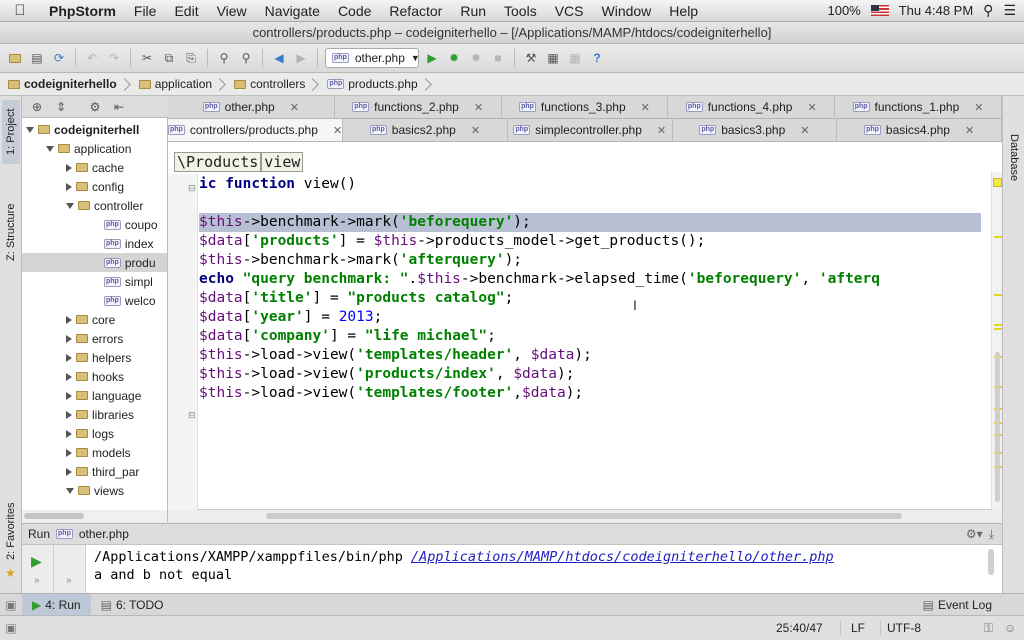 The height and width of the screenshot is (640, 1024). Describe the element at coordinates (94, 281) in the screenshot. I see `tree-item: php simpl` at that location.